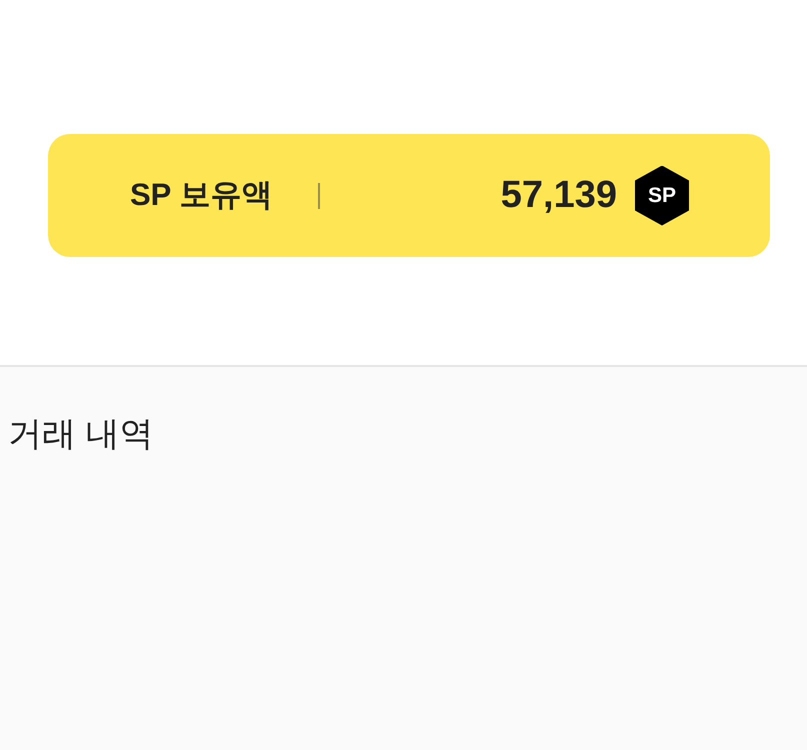 Image resolution: width=807 pixels, height=750 pixels. What do you see at coordinates (81, 434) in the screenshot?
I see `history-title: 거래 내역` at bounding box center [81, 434].